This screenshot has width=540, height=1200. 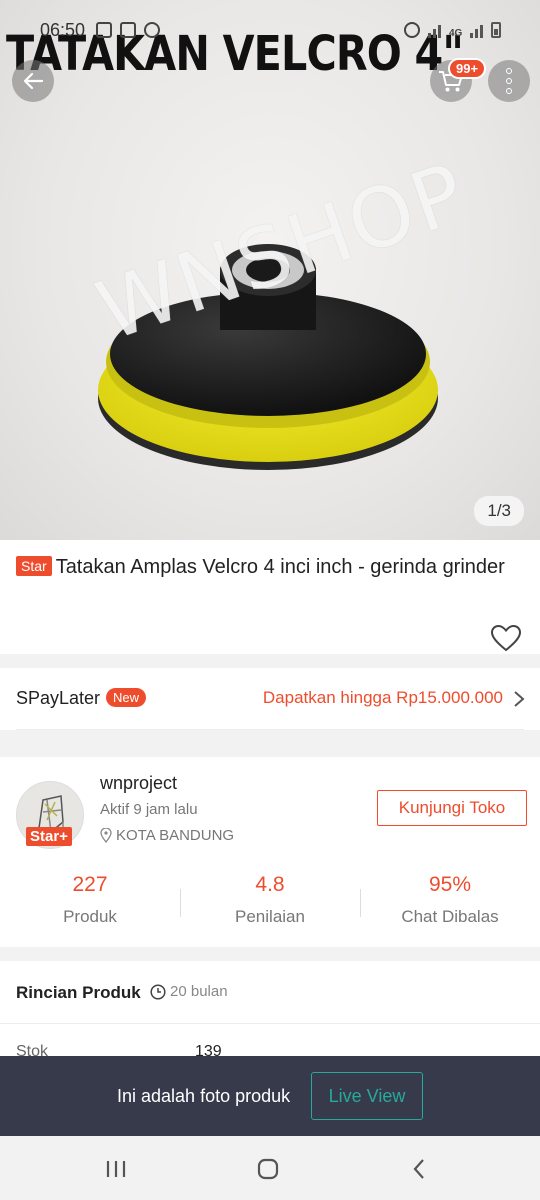 I want to click on alarm-icon, so click(x=412, y=30).